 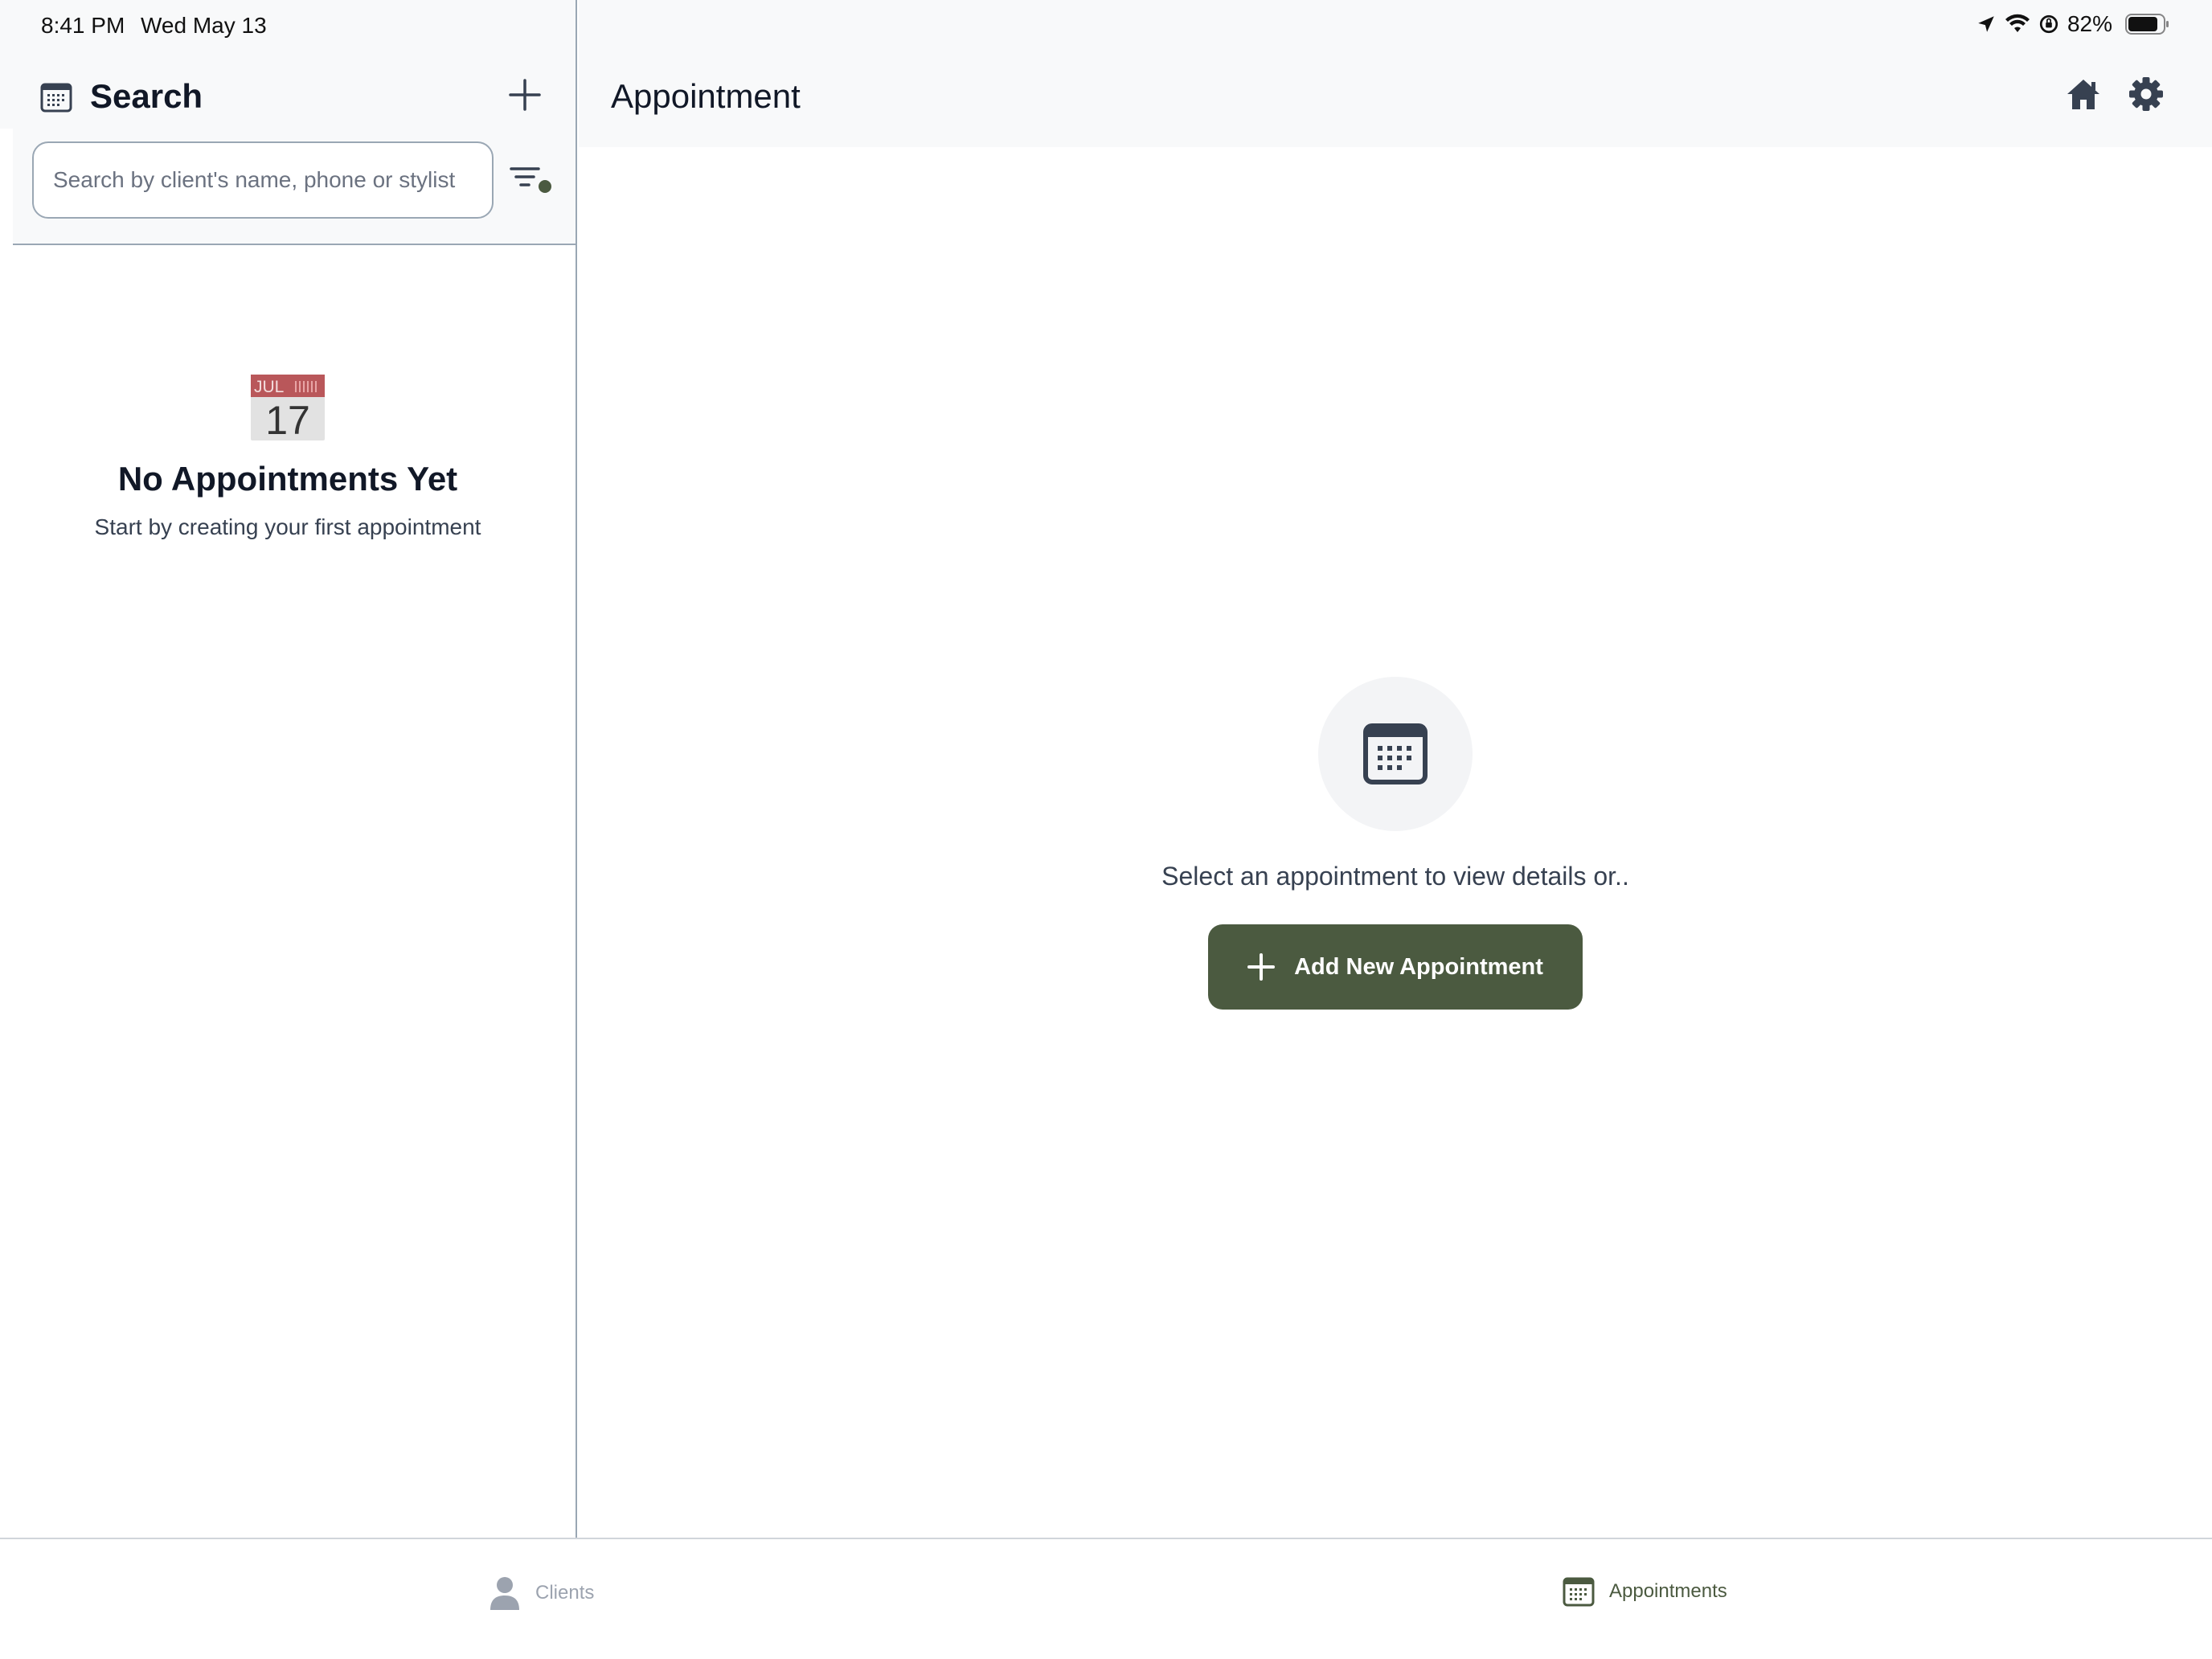 I want to click on status-time: 8:41 PM, so click(x=83, y=25).